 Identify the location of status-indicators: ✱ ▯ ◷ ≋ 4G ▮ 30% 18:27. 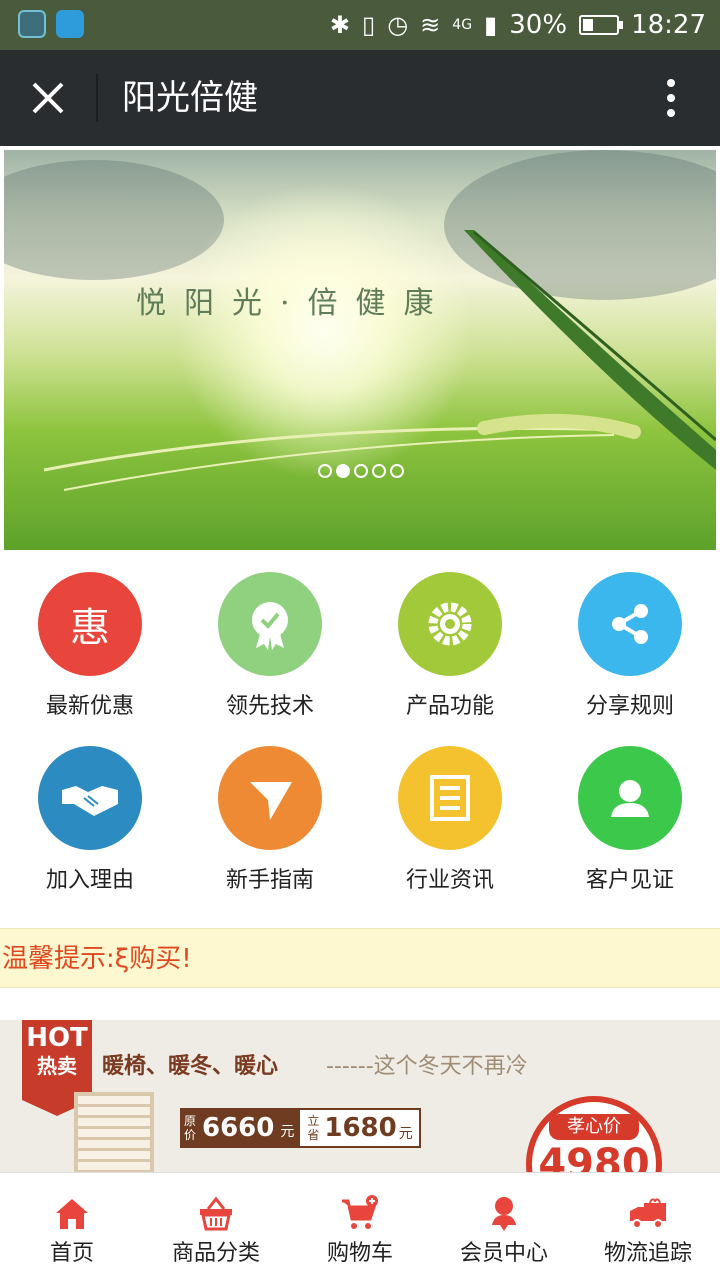
(518, 25).